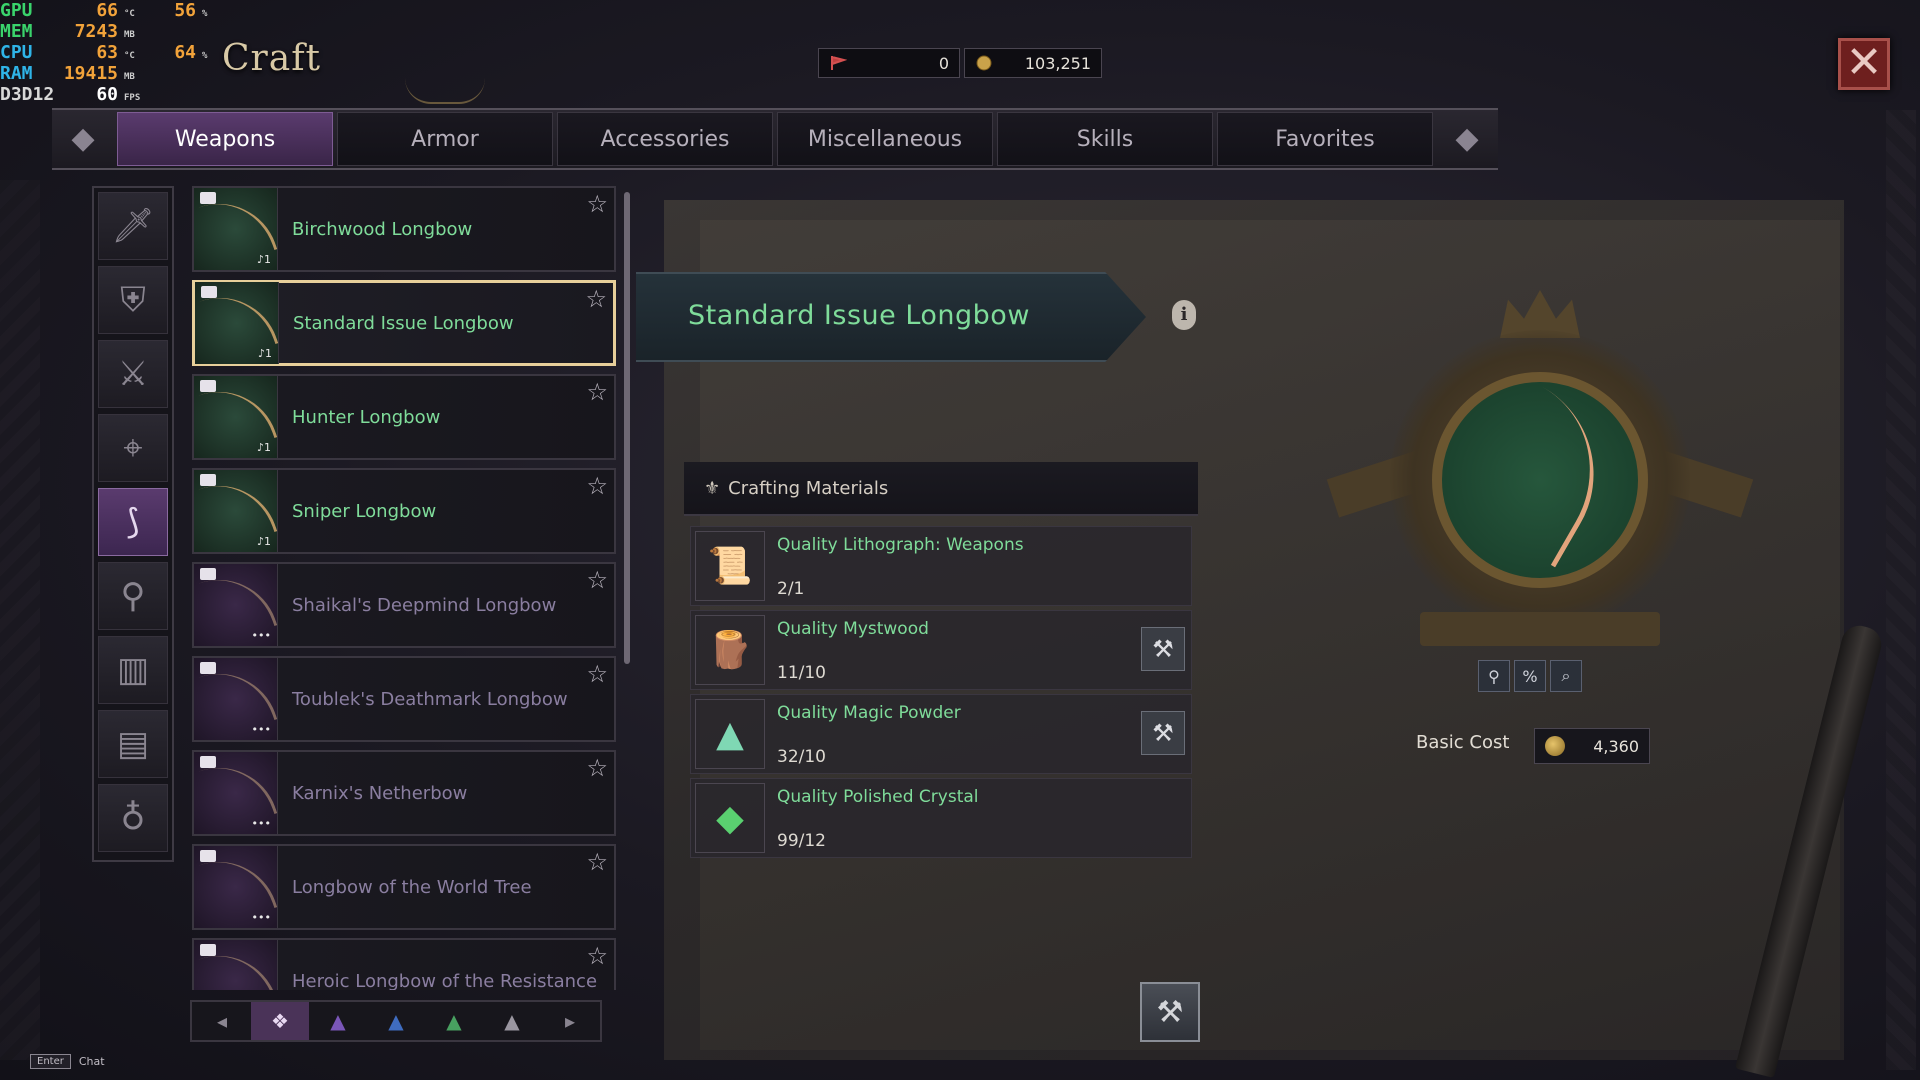 The height and width of the screenshot is (1080, 1920). What do you see at coordinates (404, 964) in the screenshot?
I see `recipe-list-item: Heroic Longbow of the Resistance ☆` at bounding box center [404, 964].